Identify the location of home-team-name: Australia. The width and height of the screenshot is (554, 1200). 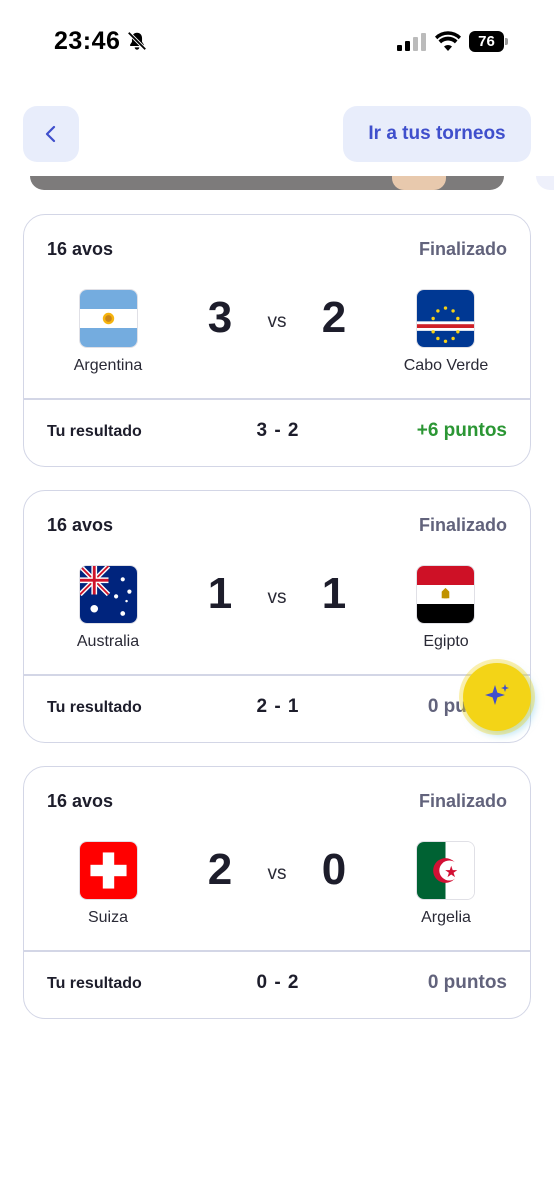
(108, 641).